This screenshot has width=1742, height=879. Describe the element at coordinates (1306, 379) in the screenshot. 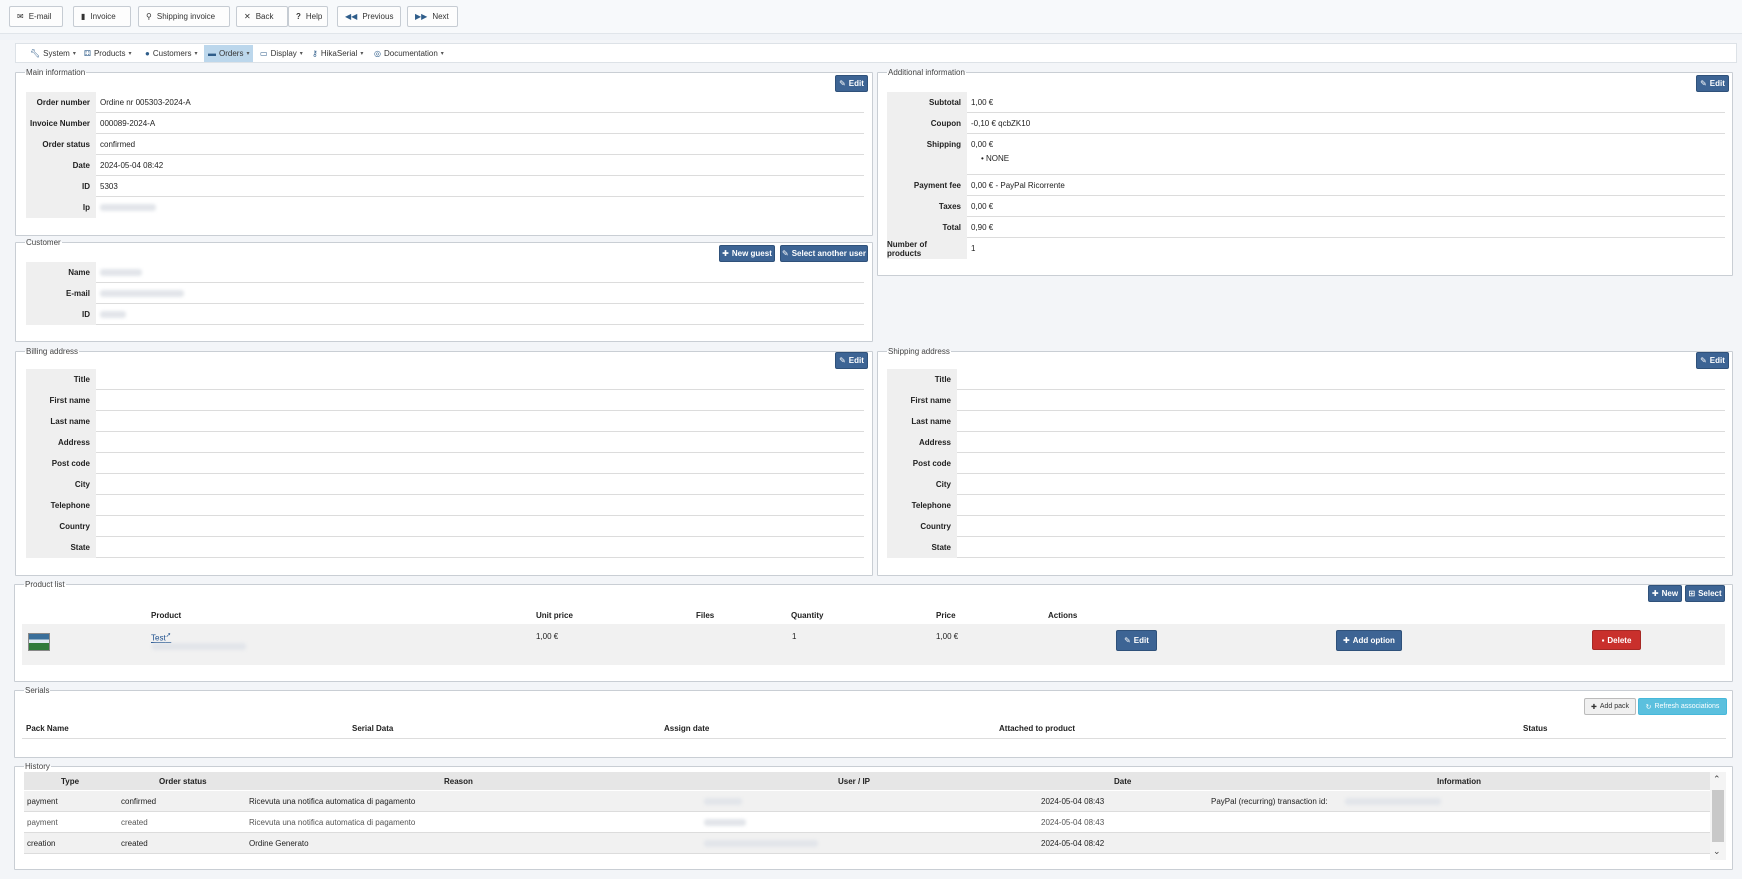

I see `shipping-row: Title` at that location.